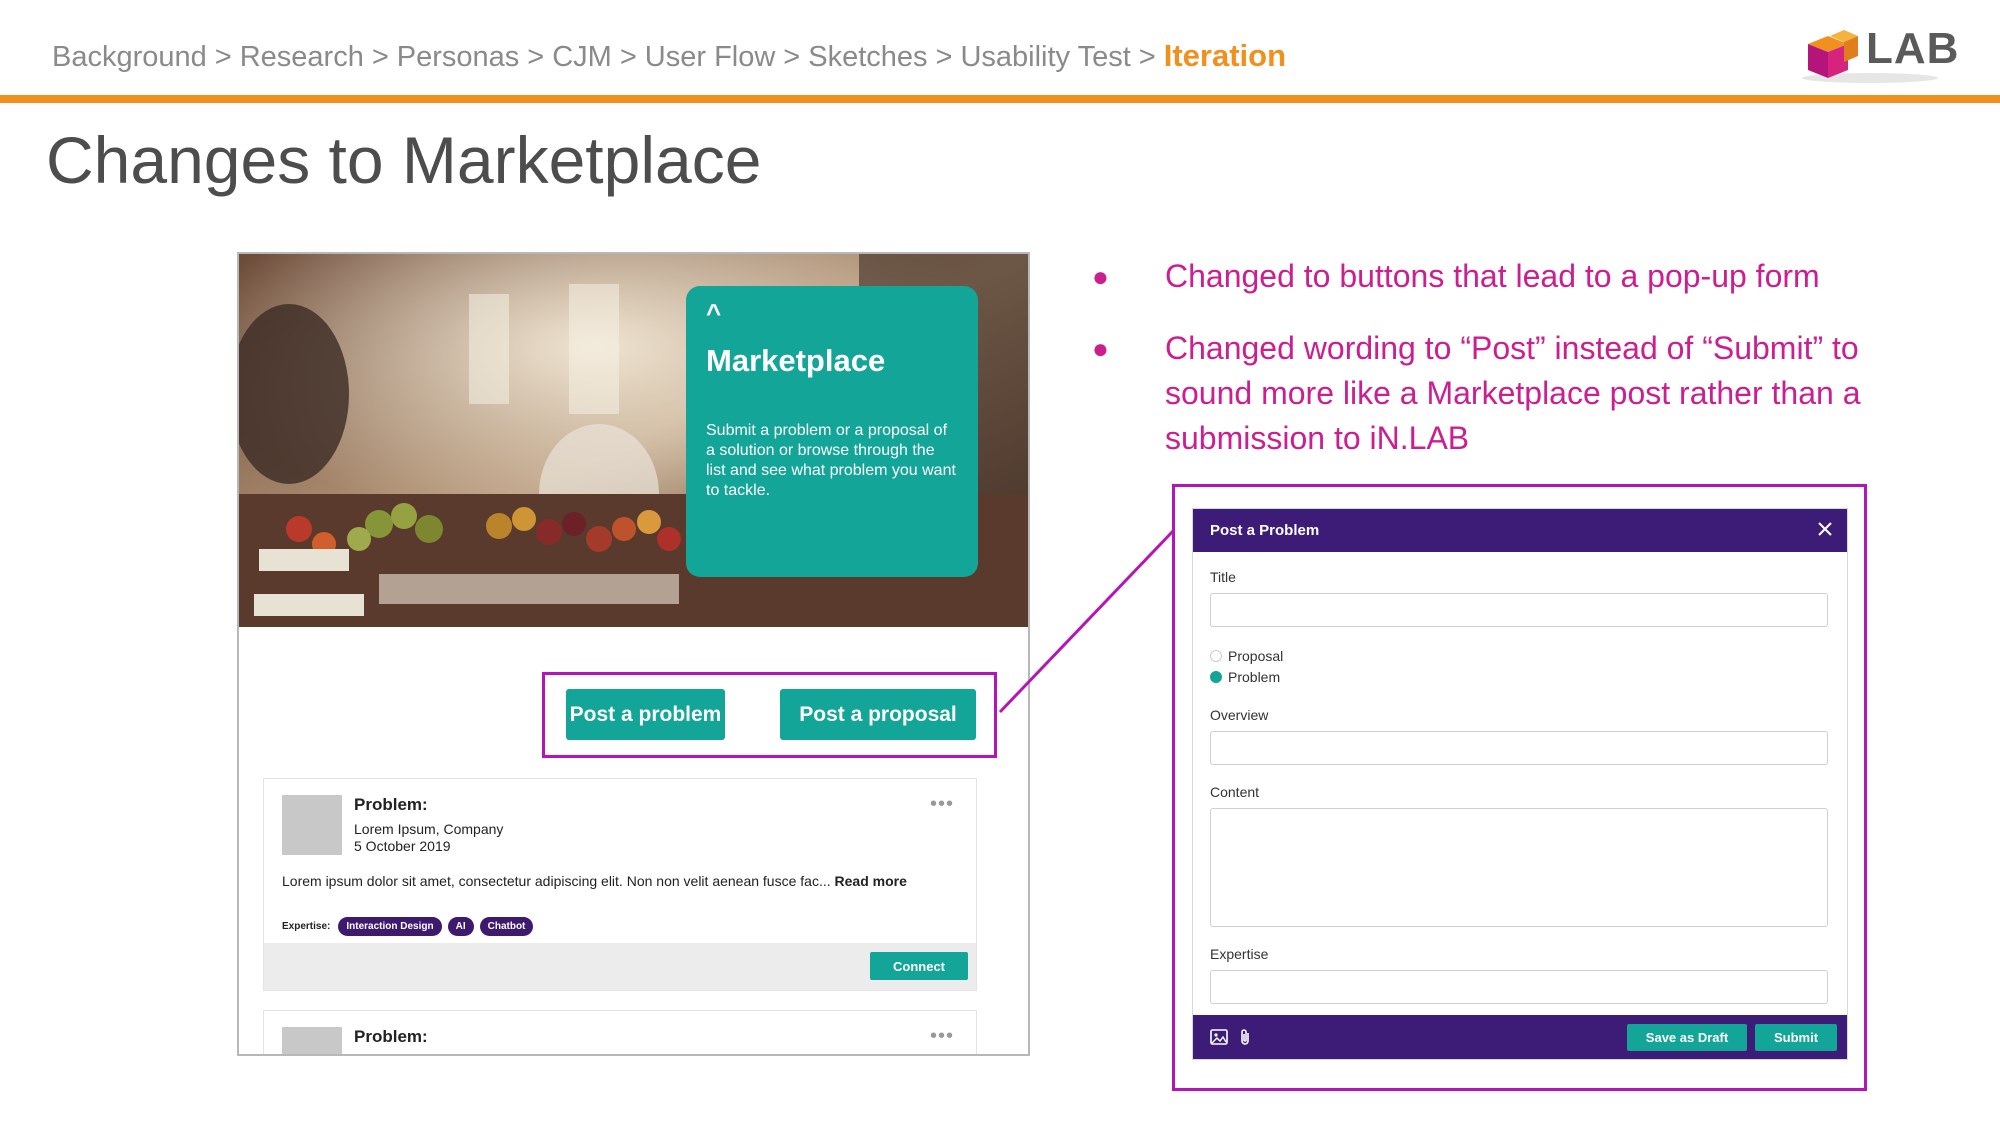  Describe the element at coordinates (710, 57) in the screenshot. I see `breadcrumb-item: User Flow` at that location.